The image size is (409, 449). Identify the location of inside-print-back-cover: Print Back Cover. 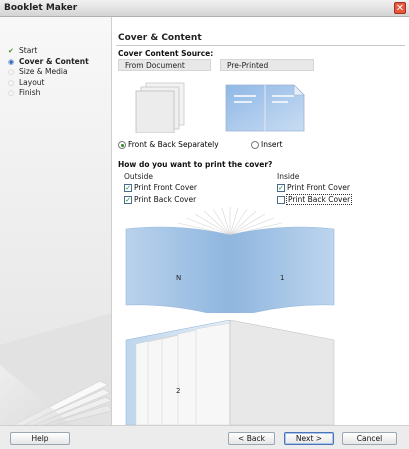
(315, 199).